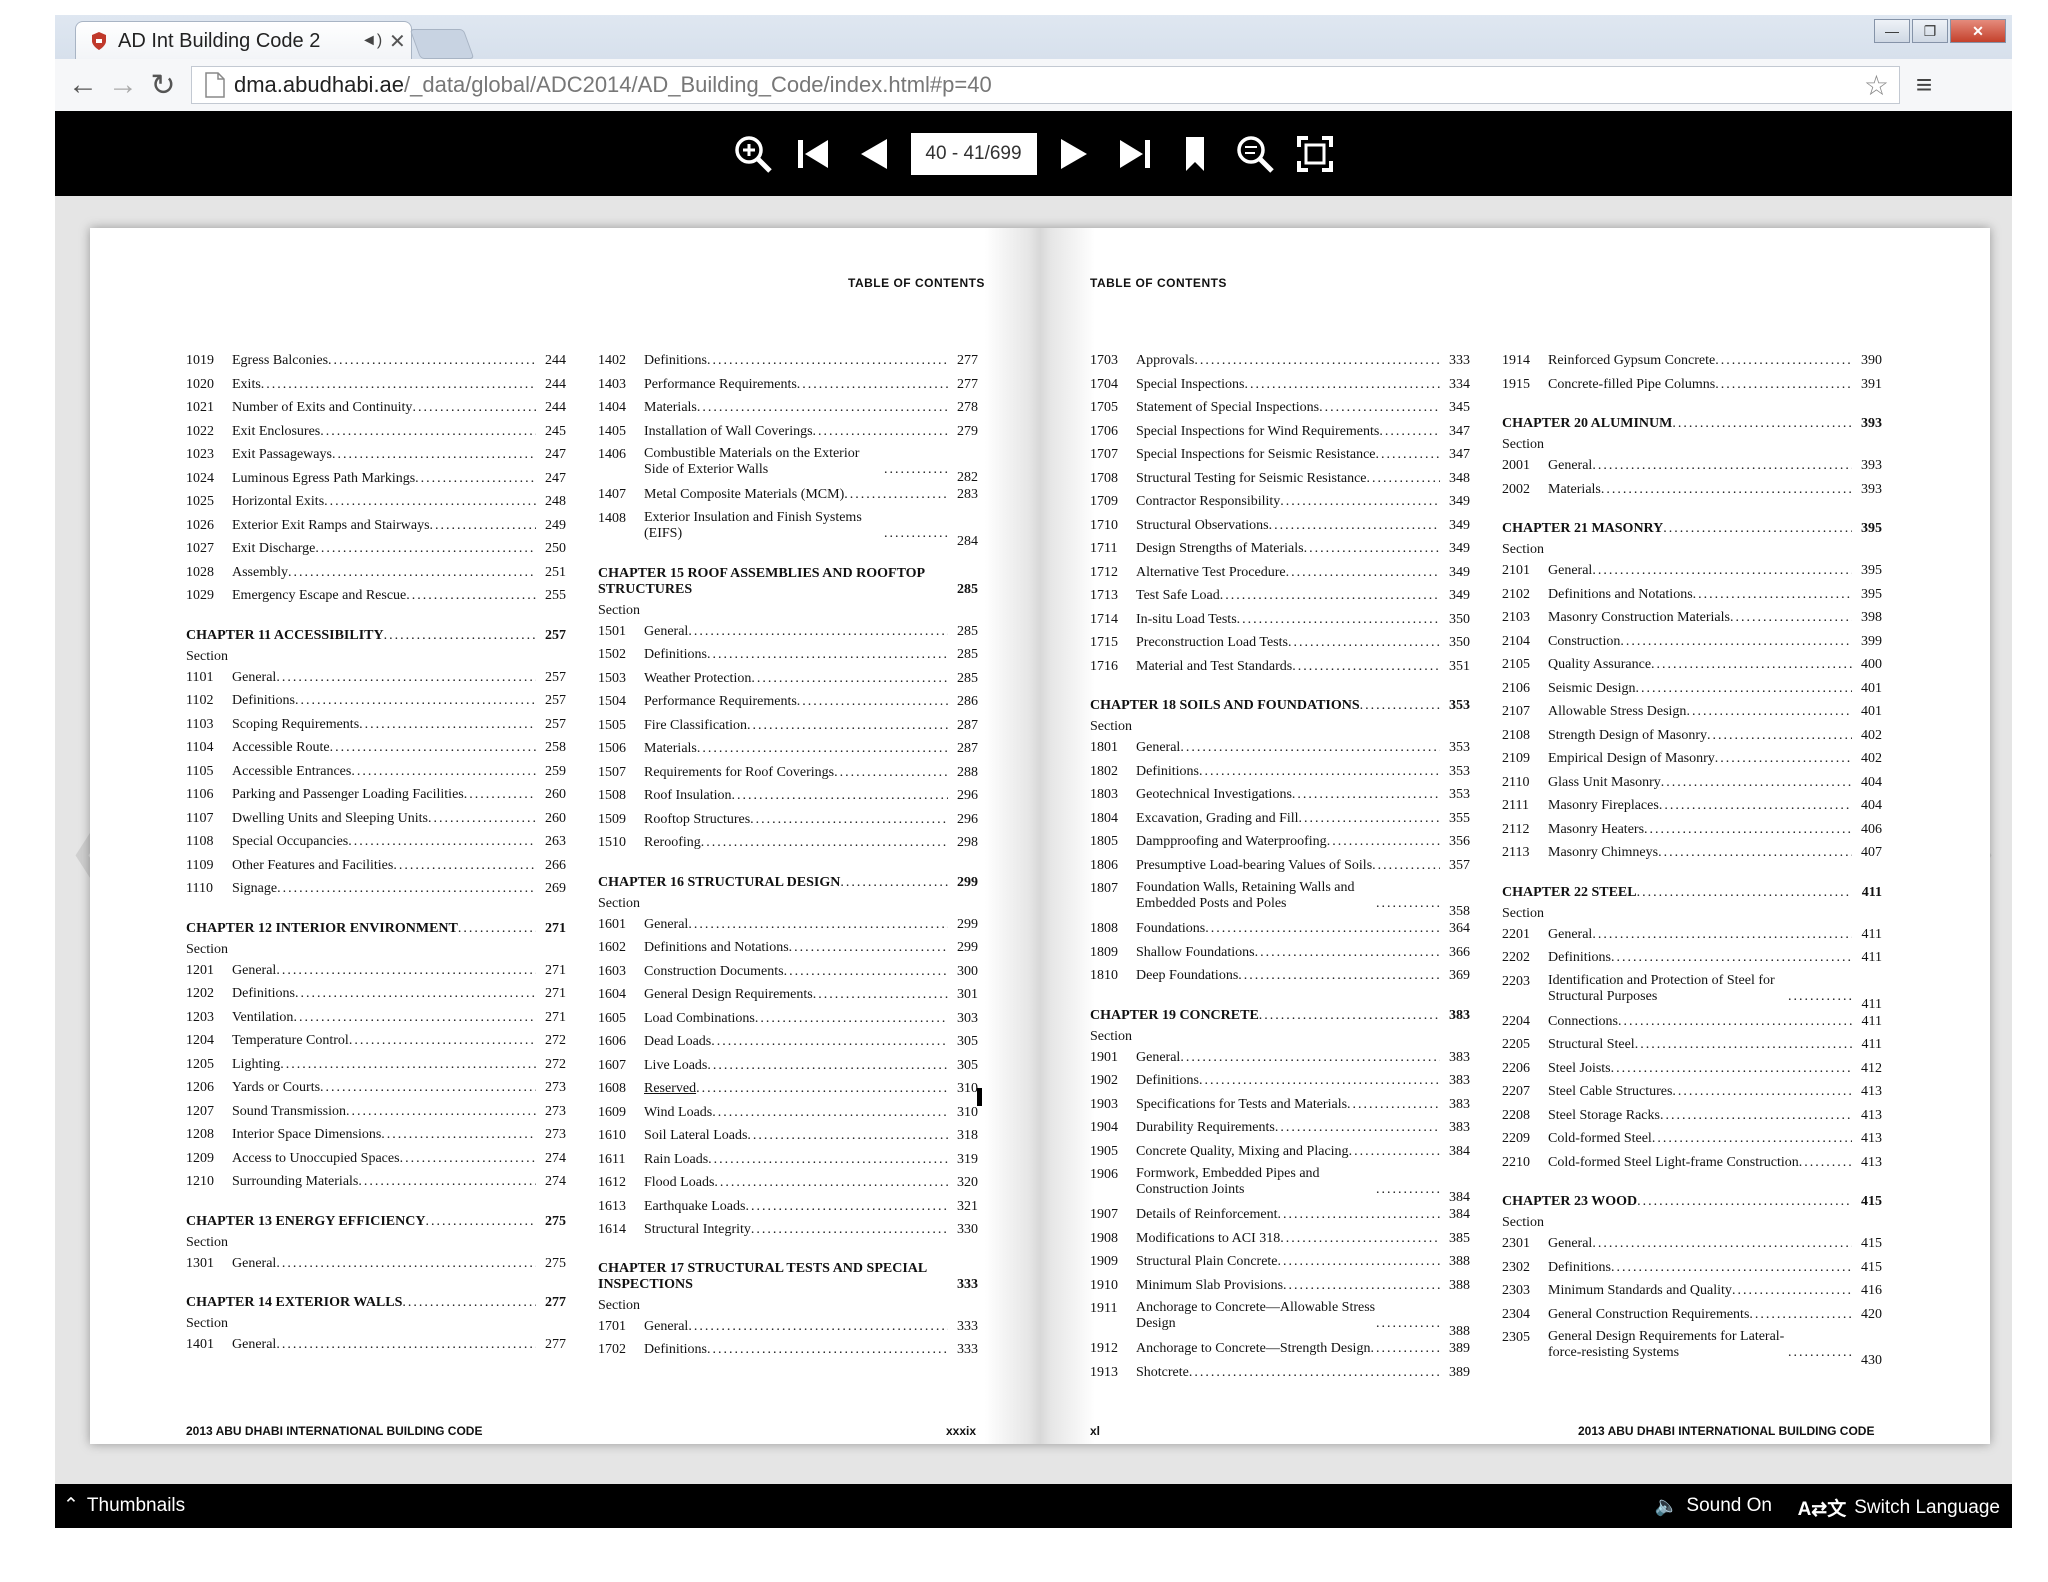  I want to click on close-tab-icon: ✕, so click(400, 41).